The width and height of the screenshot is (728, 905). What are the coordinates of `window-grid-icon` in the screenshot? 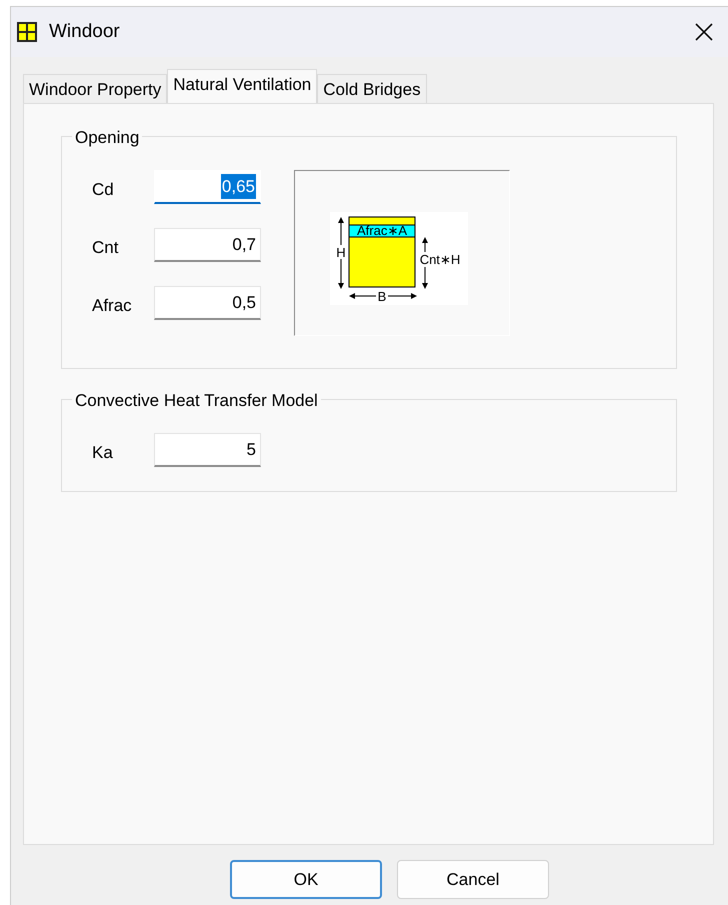 It's located at (27, 32).